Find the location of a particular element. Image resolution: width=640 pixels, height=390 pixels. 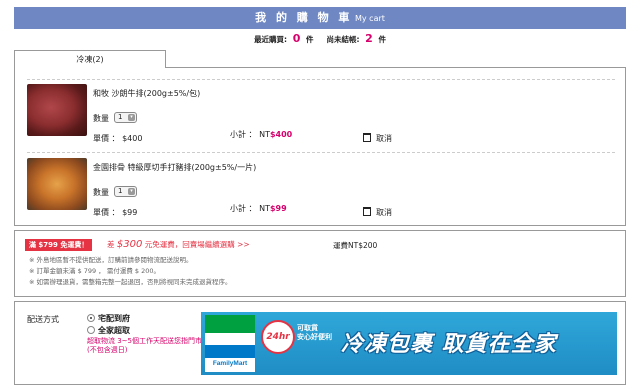

item-name: 金園排骨 特級厚切手打豬排(200g±5%/一片) is located at coordinates (174, 167).